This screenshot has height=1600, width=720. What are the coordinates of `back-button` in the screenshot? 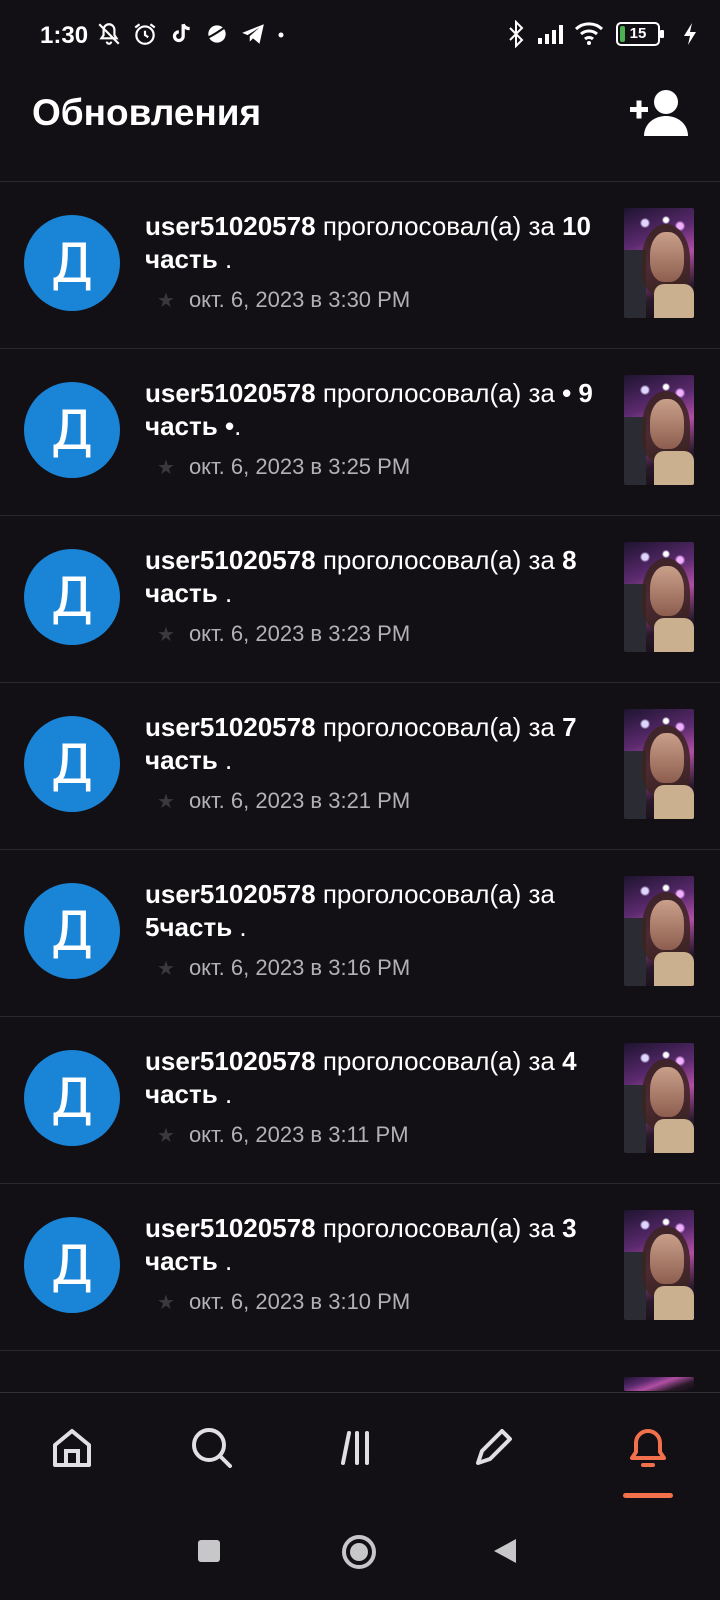 It's located at (505, 1551).